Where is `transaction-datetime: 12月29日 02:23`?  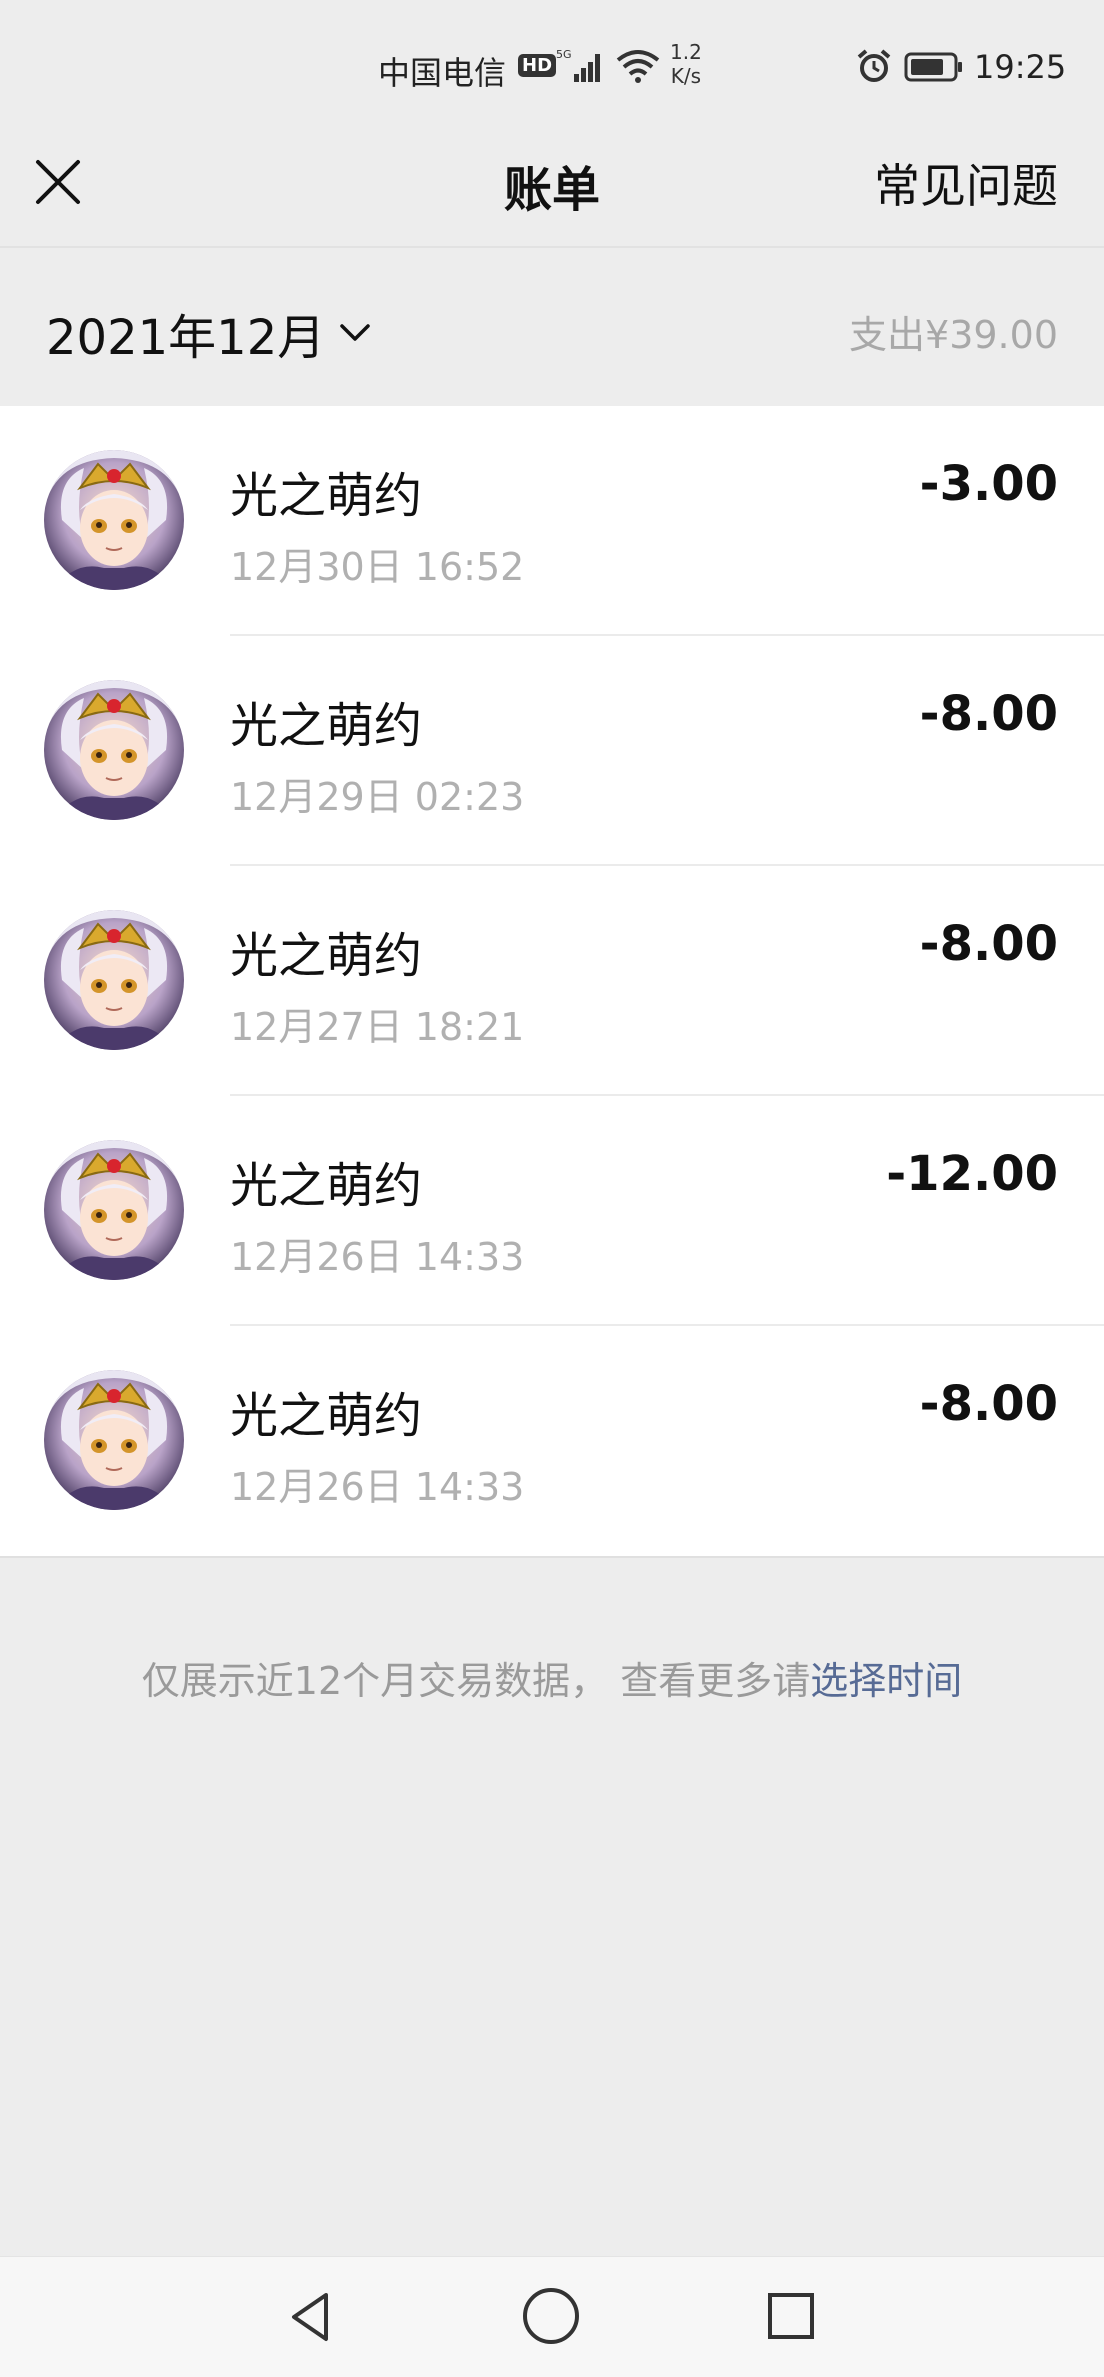 transaction-datetime: 12月29日 02:23 is located at coordinates (377, 797).